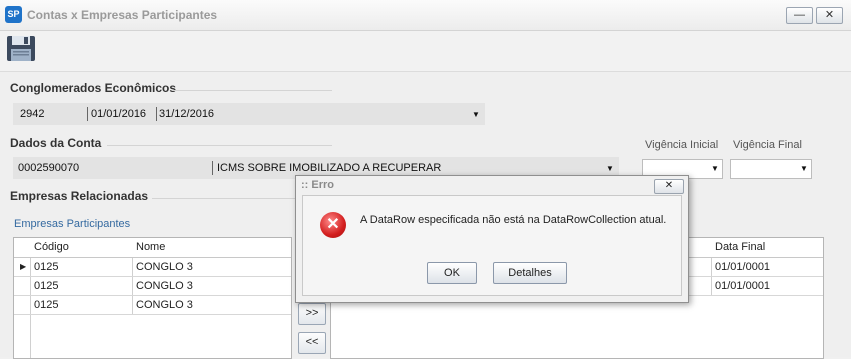  I want to click on move-right-button: >>, so click(312, 314).